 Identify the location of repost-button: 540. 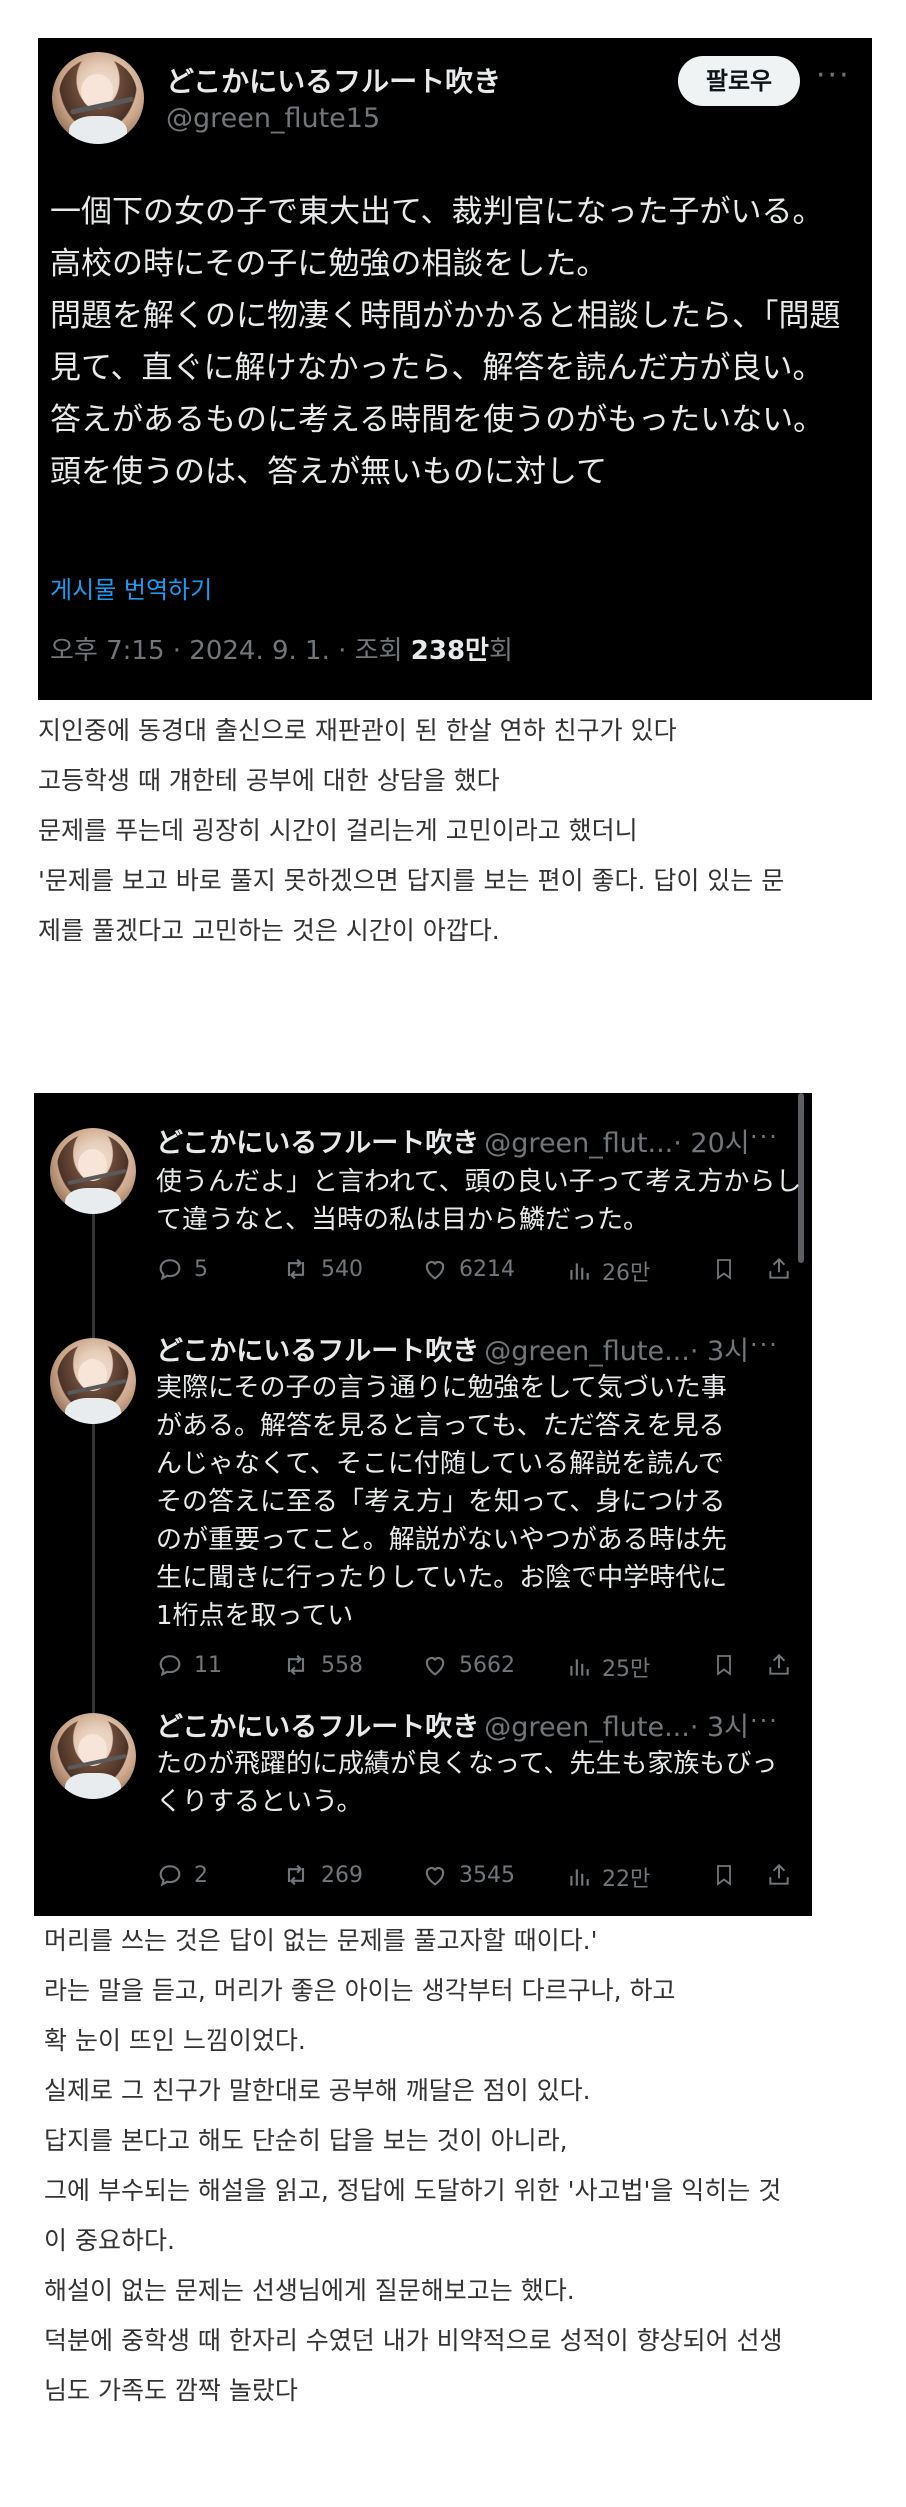
(322, 1269).